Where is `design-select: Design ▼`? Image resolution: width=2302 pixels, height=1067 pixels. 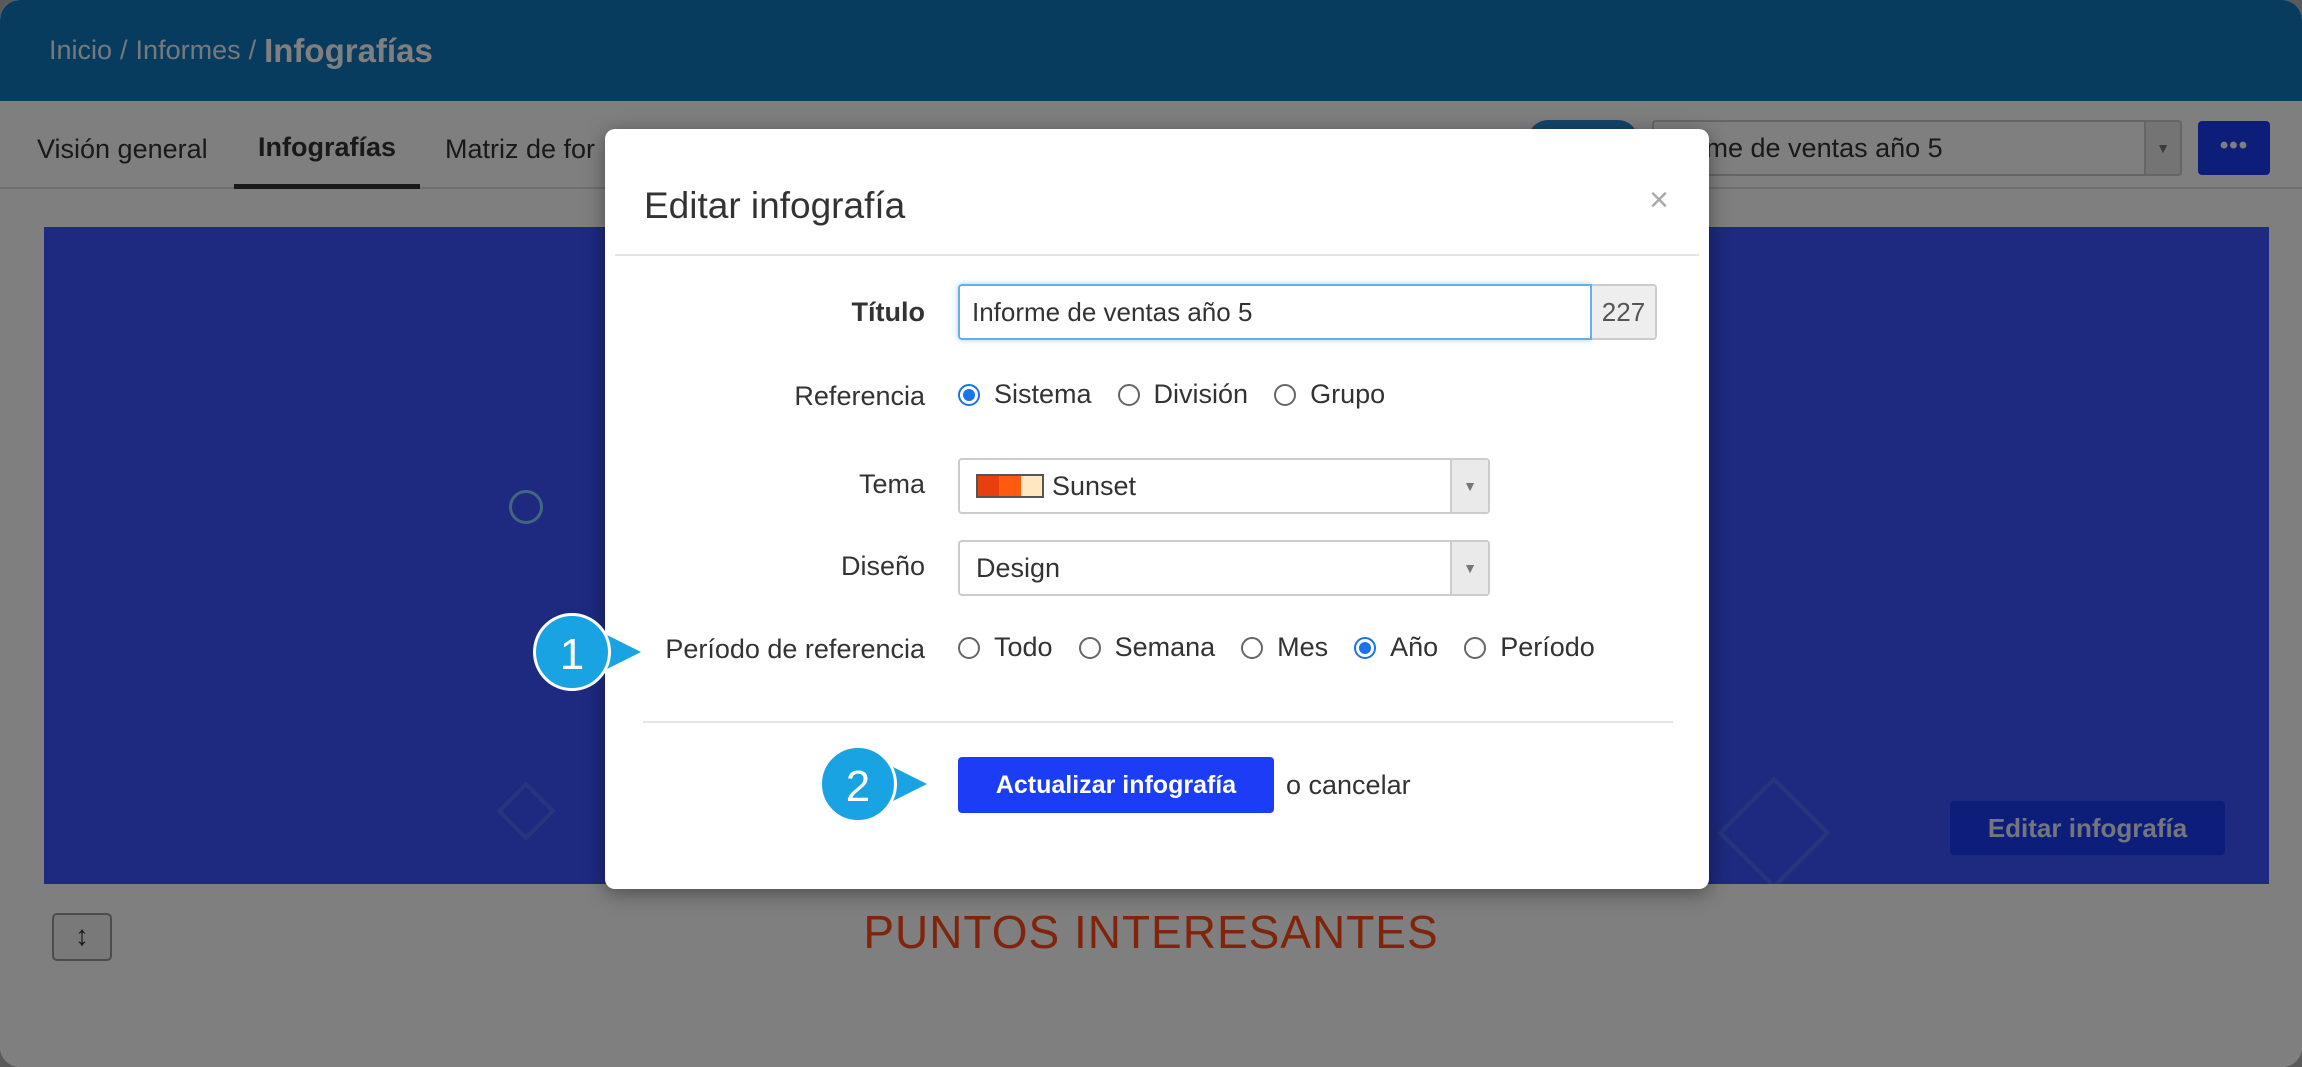
design-select: Design ▼ is located at coordinates (1224, 568).